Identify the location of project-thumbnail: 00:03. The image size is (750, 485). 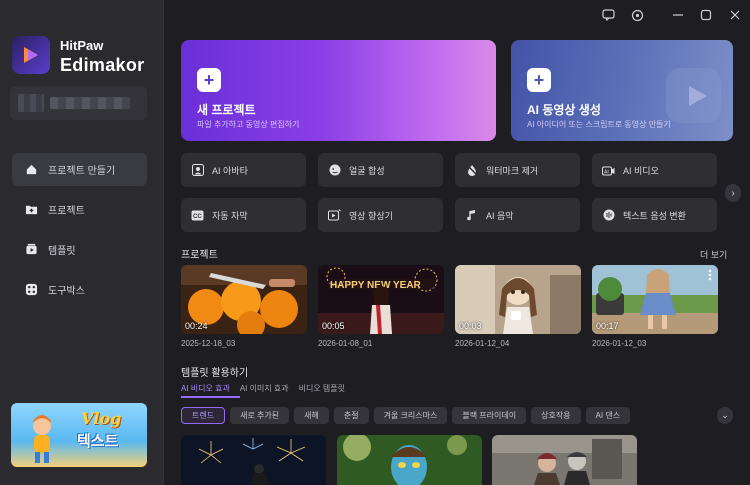
(518, 299).